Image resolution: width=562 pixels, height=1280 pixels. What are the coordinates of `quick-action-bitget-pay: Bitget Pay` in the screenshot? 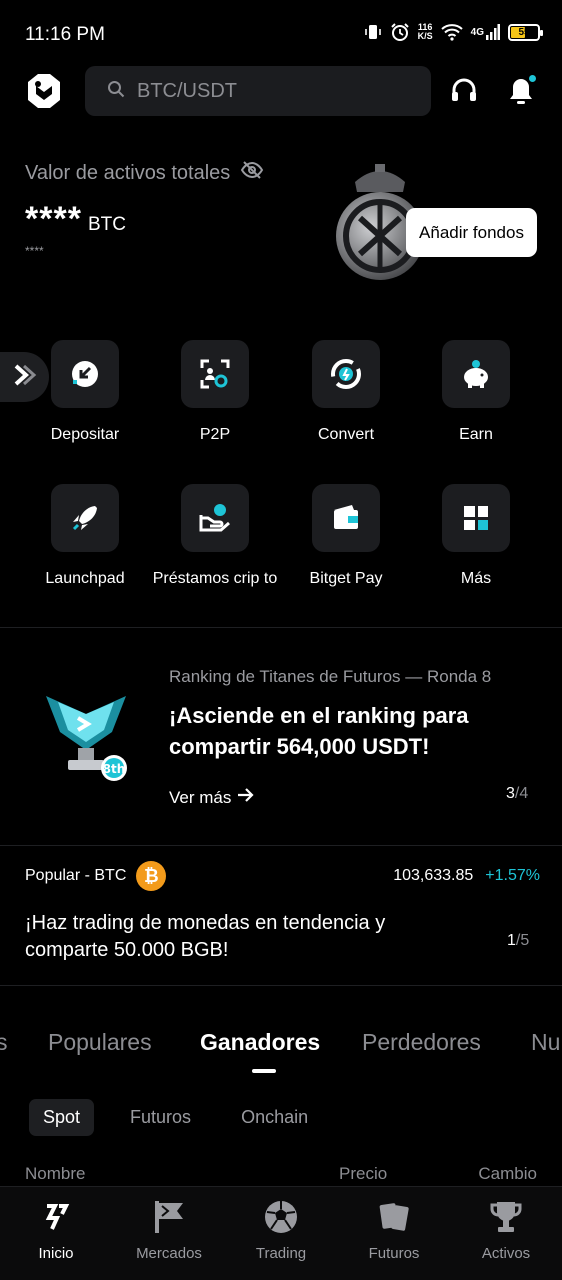 It's located at (346, 536).